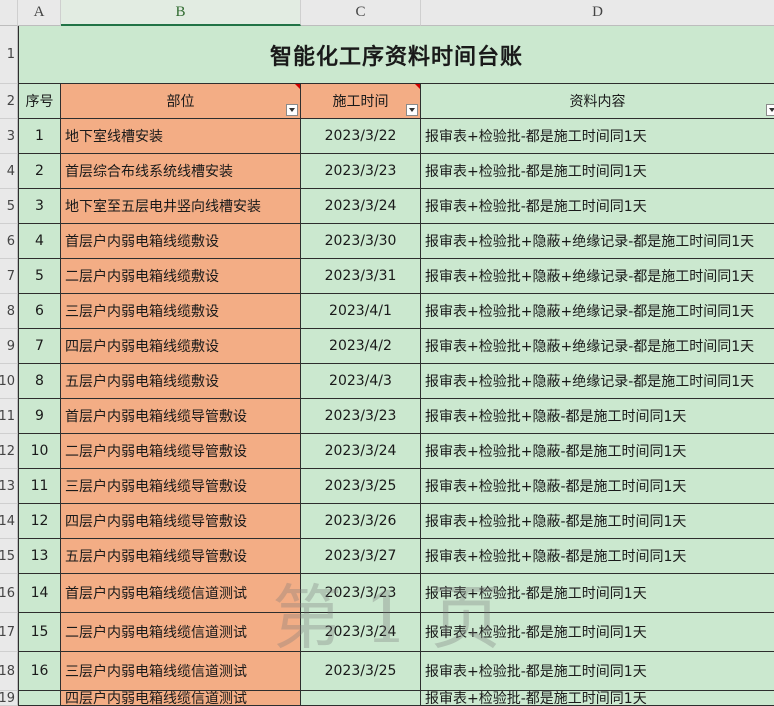 Image resolution: width=774 pixels, height=706 pixels. Describe the element at coordinates (181, 346) in the screenshot. I see `cell-part: 四层户内弱电箱线缆敷设` at that location.